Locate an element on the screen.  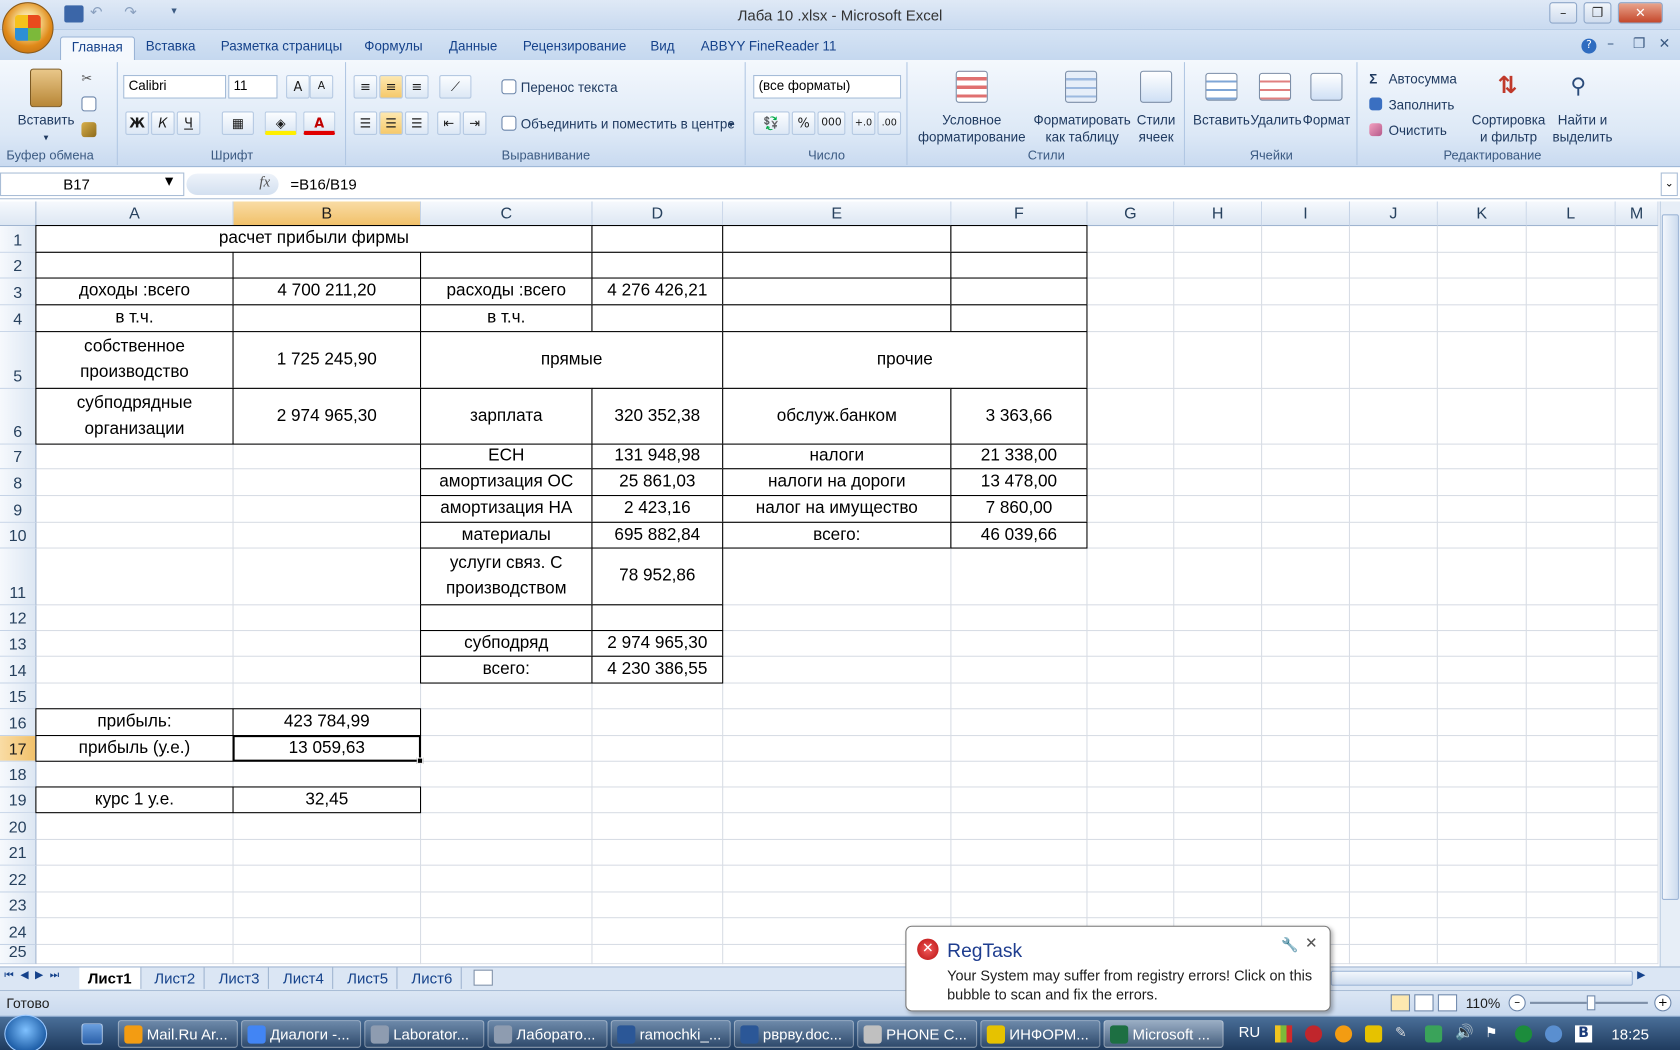
row-header-16: 16 is located at coordinates (18, 723).